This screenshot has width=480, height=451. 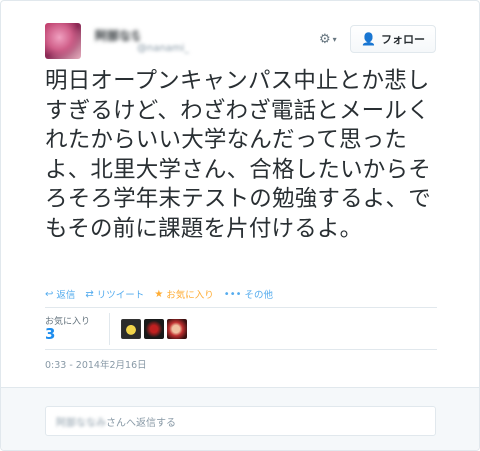 I want to click on author-avatar, so click(x=63, y=41).